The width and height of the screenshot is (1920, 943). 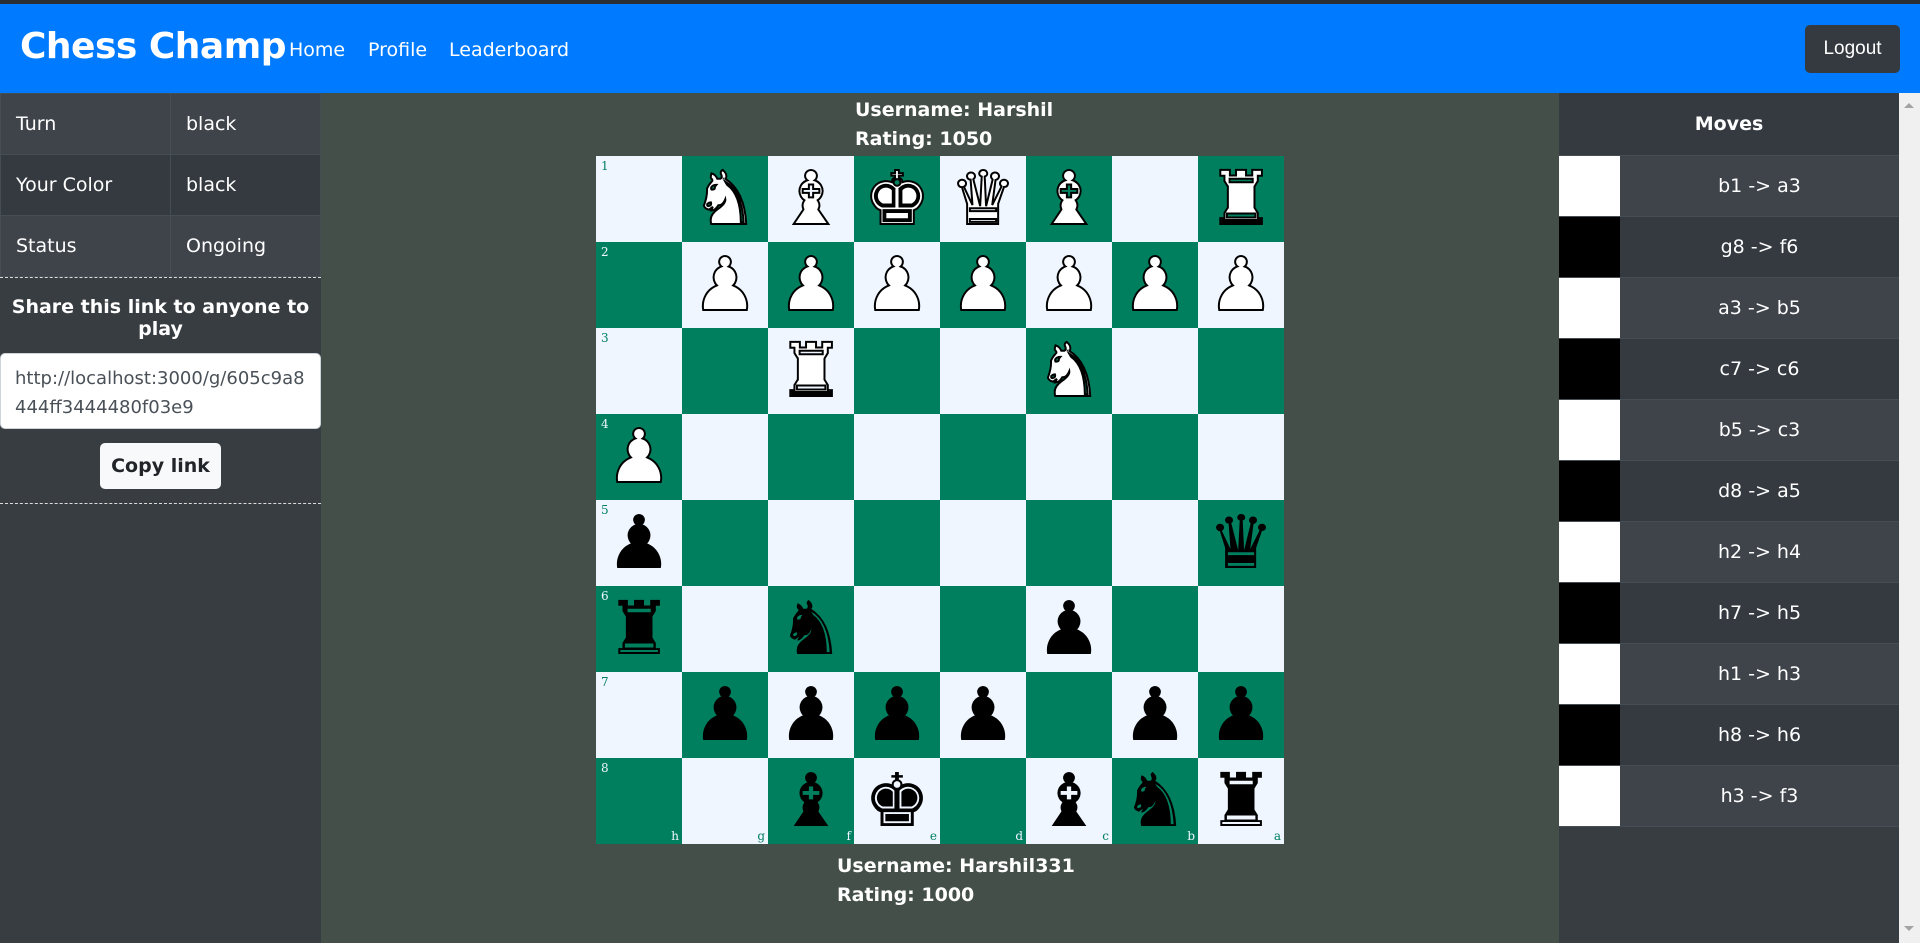 What do you see at coordinates (725, 801) in the screenshot?
I see `board-square: g` at bounding box center [725, 801].